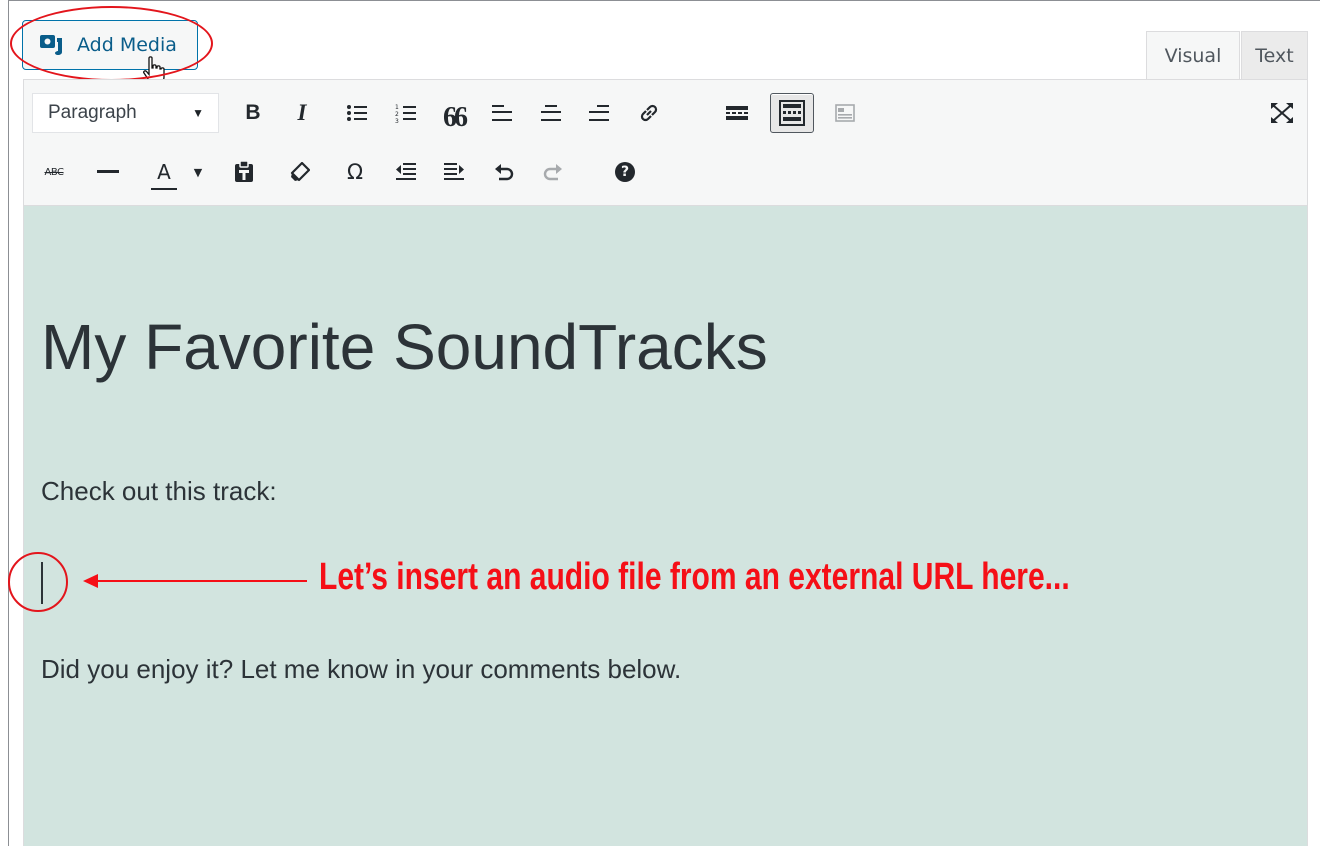  I want to click on tab-visual: Visual, so click(1193, 55).